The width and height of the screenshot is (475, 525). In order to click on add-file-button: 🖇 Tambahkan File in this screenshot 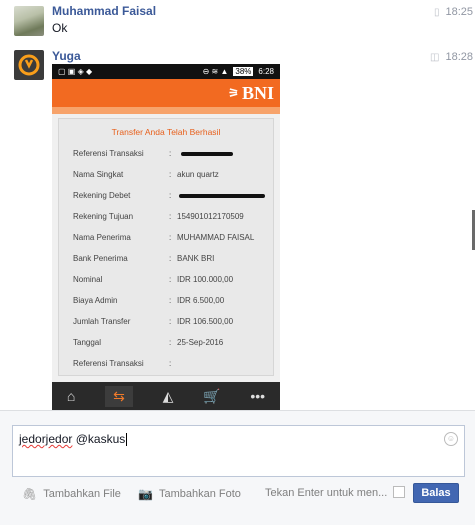, I will do `click(71, 494)`.